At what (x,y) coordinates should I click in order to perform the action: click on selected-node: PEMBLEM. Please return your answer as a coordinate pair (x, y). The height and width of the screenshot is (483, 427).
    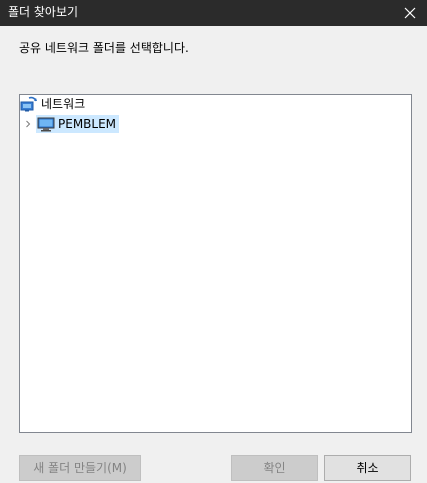
    Looking at the image, I should click on (78, 124).